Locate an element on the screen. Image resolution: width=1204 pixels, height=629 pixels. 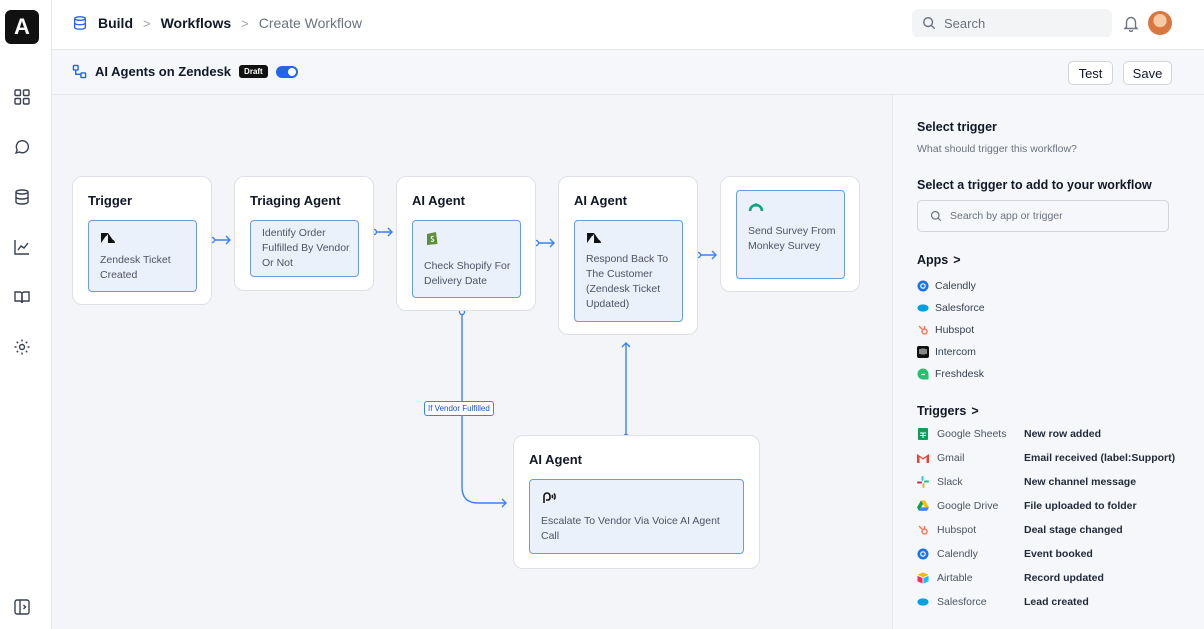
settings-gear-icon is located at coordinates (22, 347).